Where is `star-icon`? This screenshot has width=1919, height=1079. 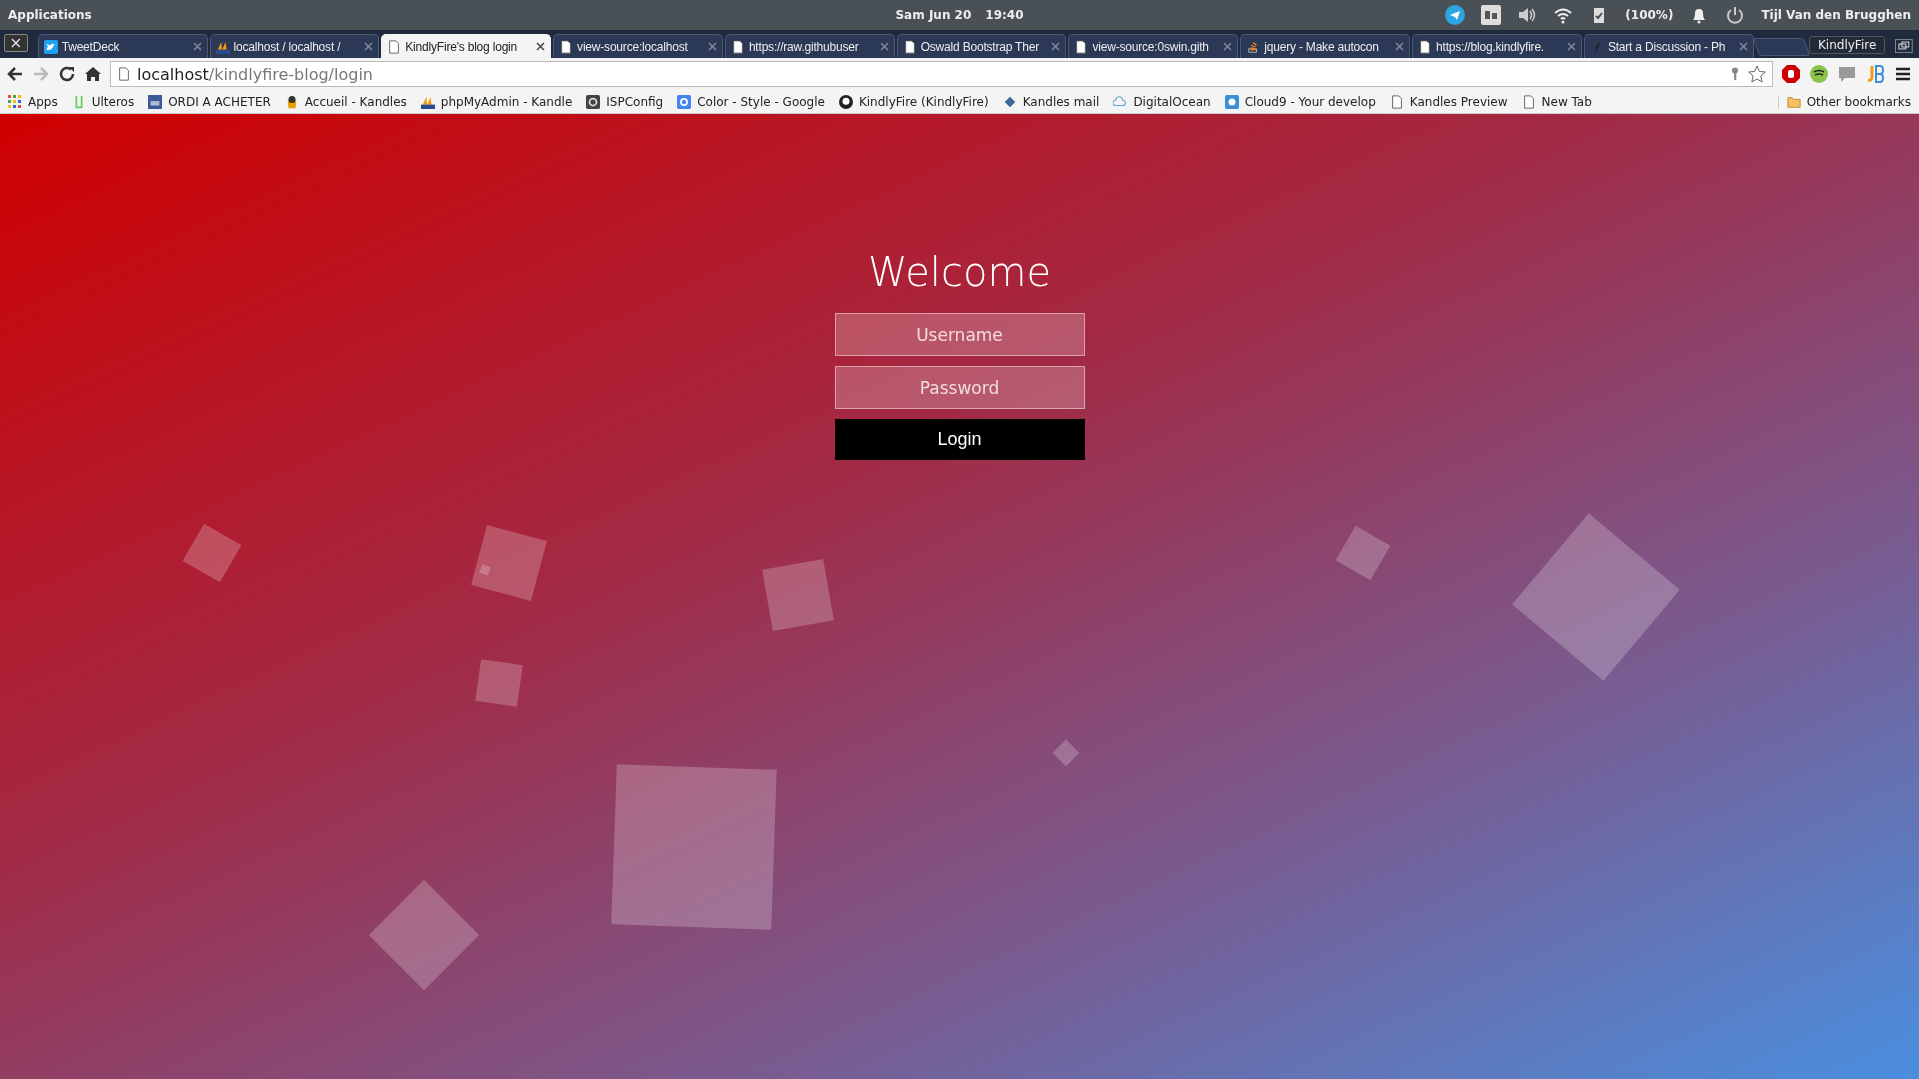 star-icon is located at coordinates (1757, 74).